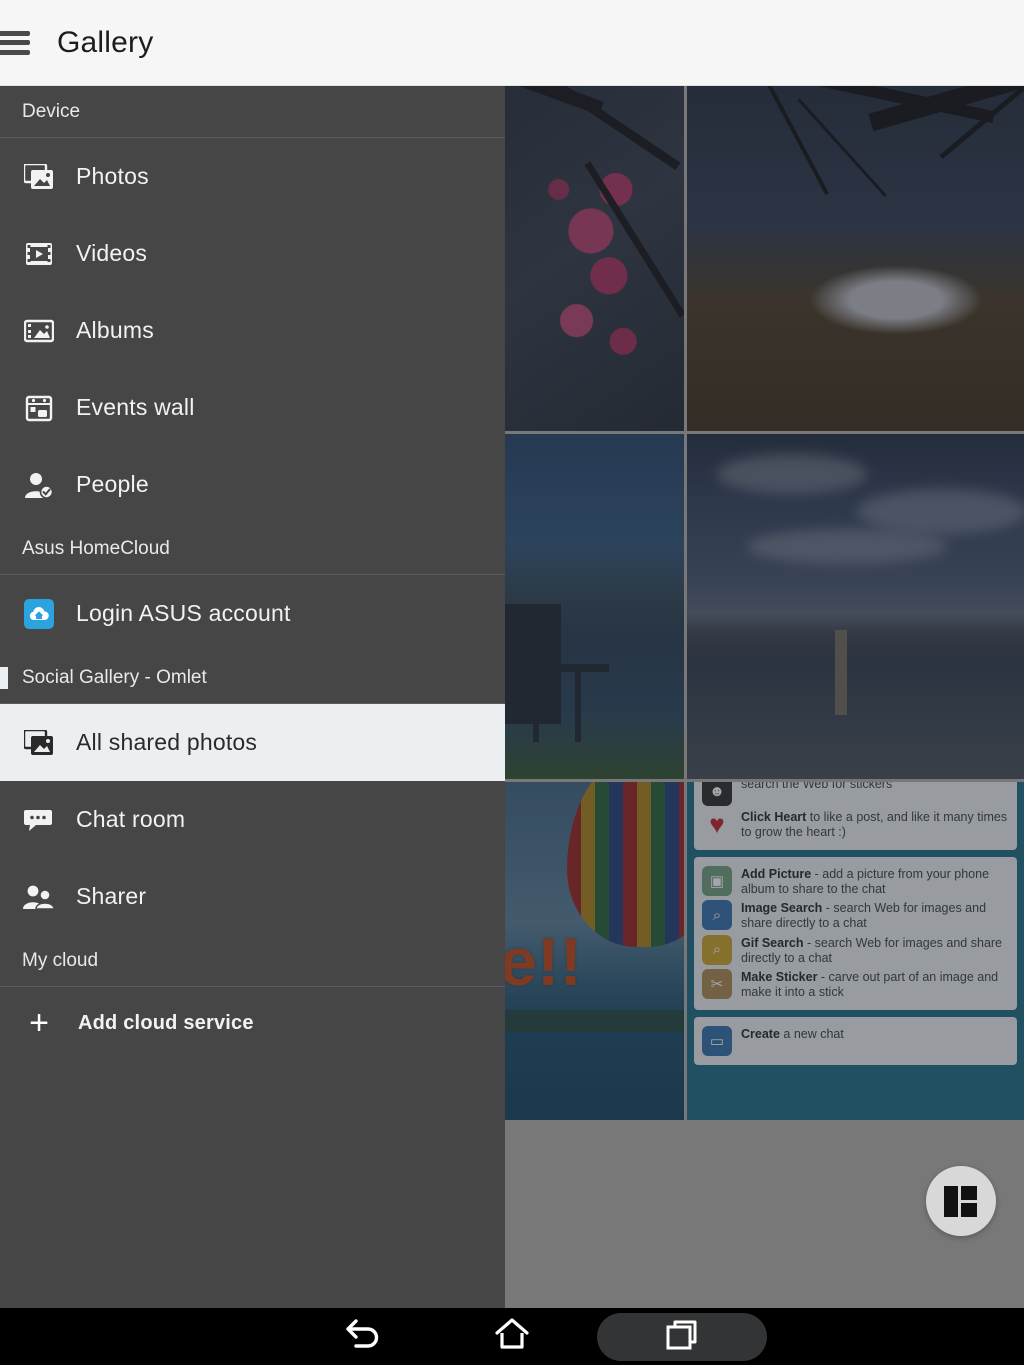 This screenshot has width=1024, height=1365. Describe the element at coordinates (115, 330) in the screenshot. I see `sidebar-item-label: Albums` at that location.